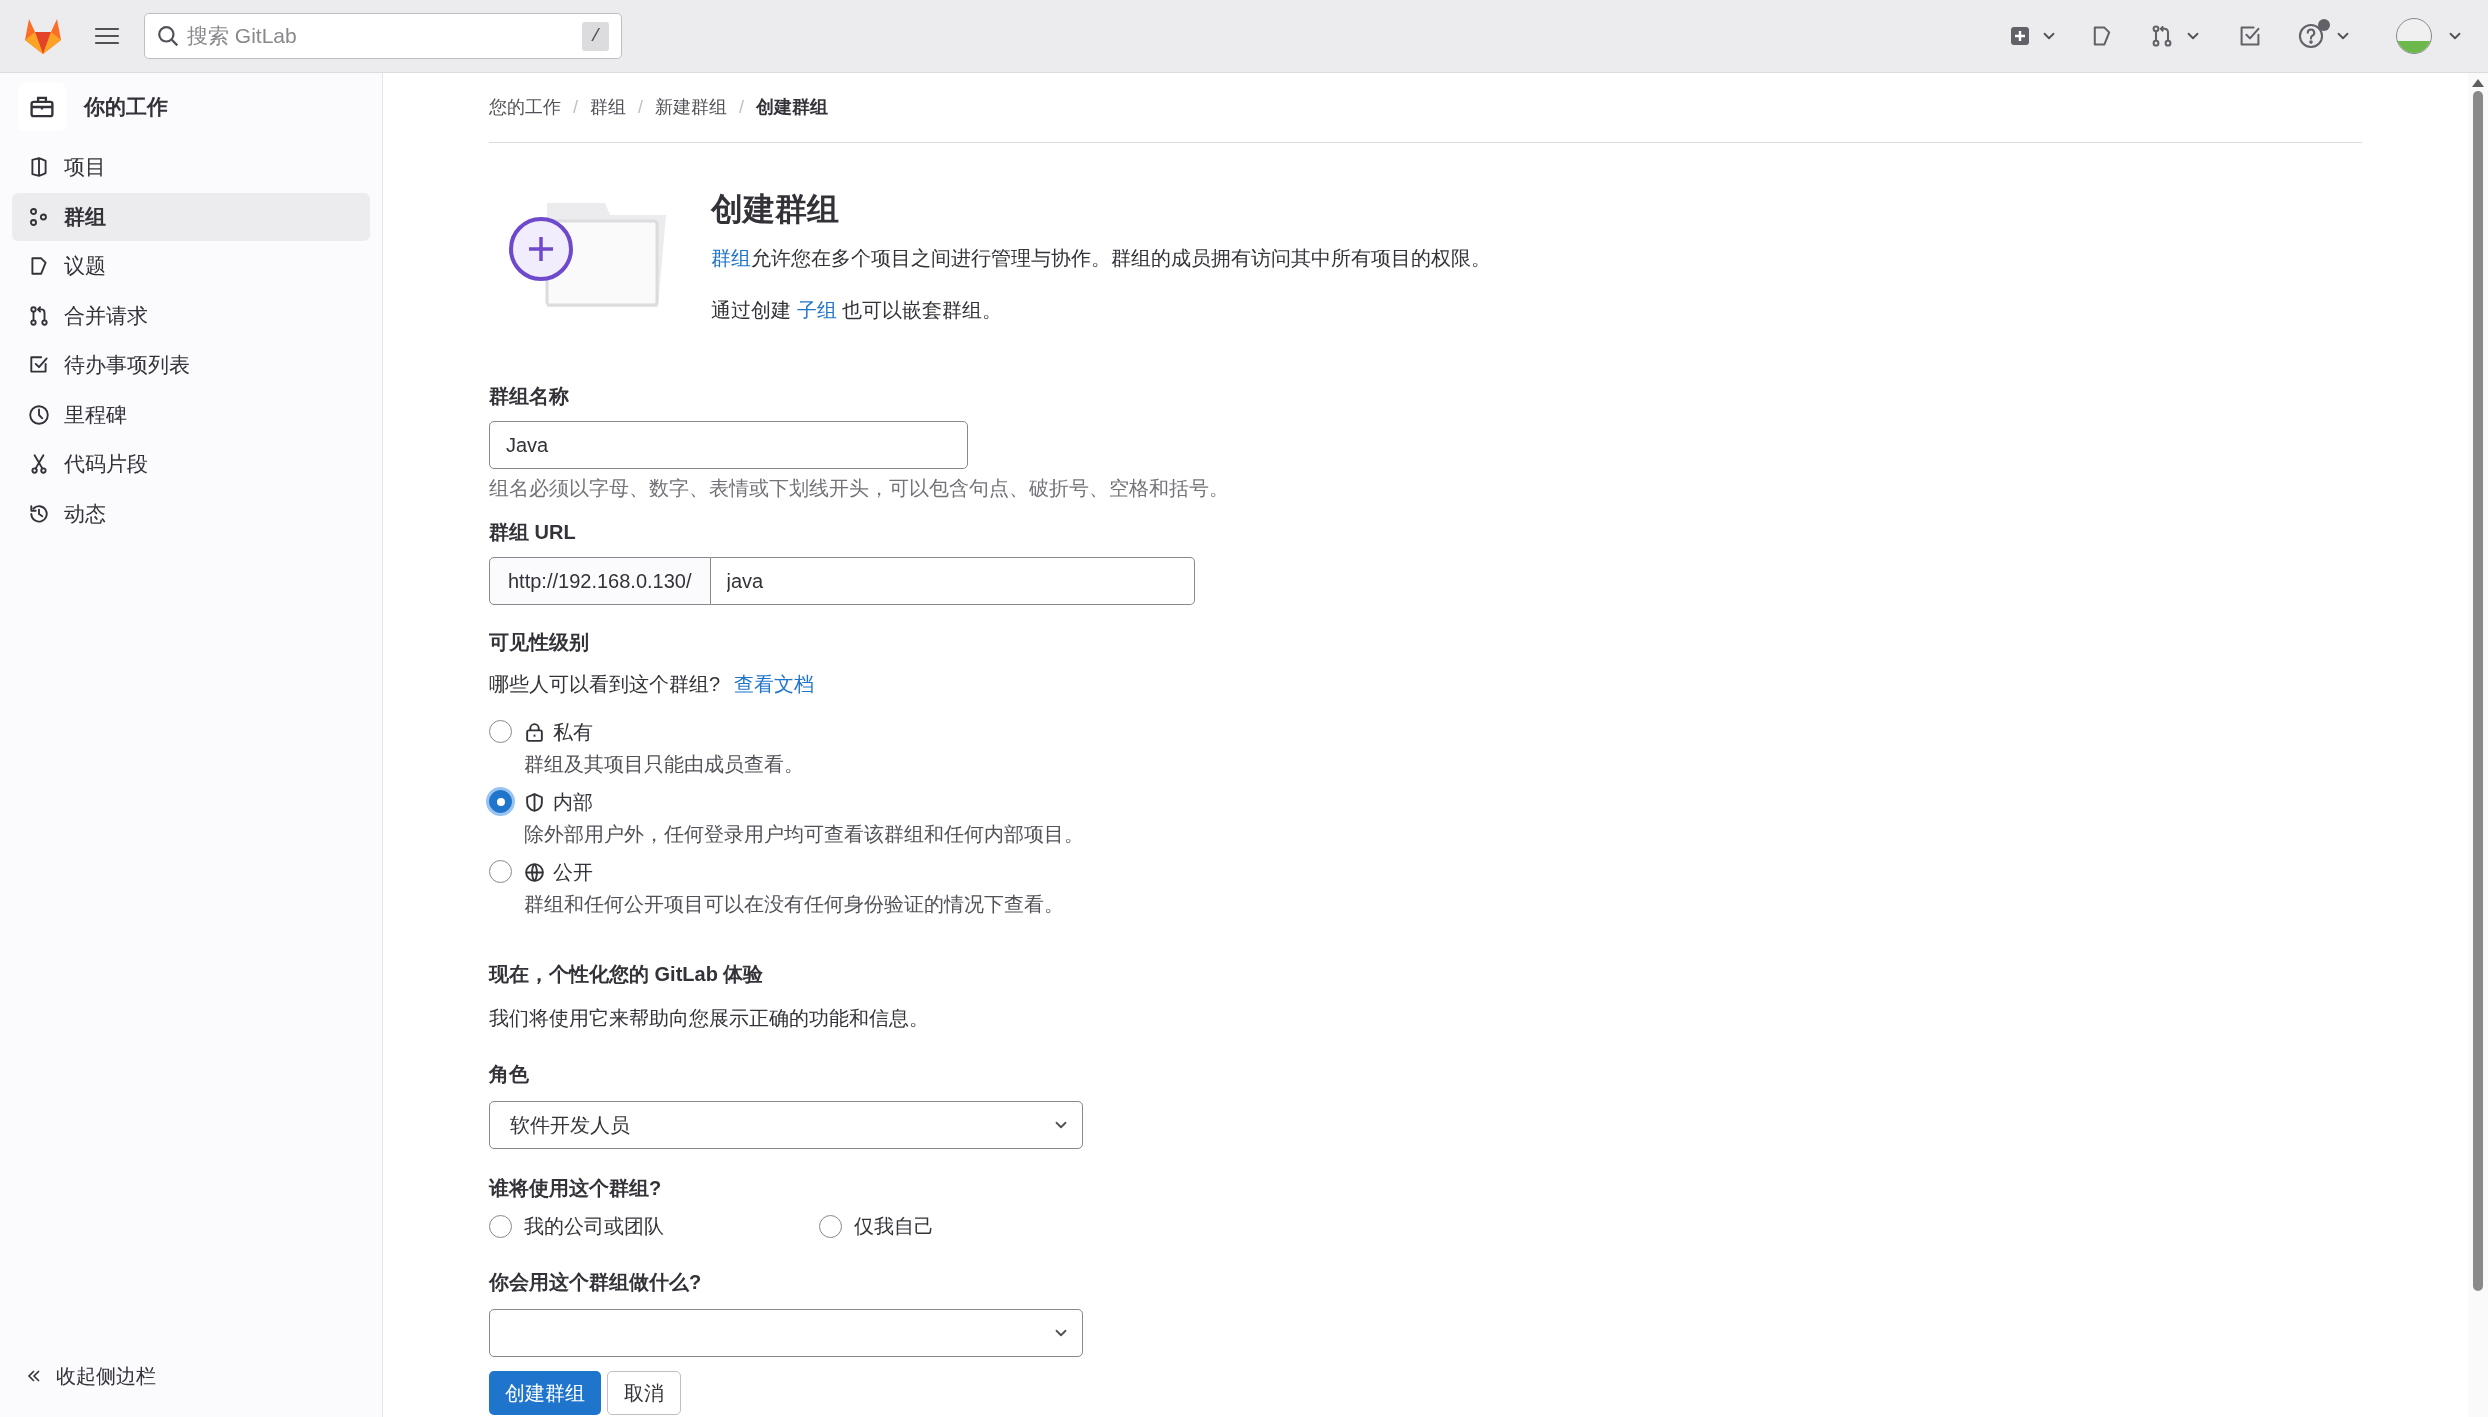 This screenshot has width=2488, height=1417. I want to click on groups-link: 群组, so click(731, 258).